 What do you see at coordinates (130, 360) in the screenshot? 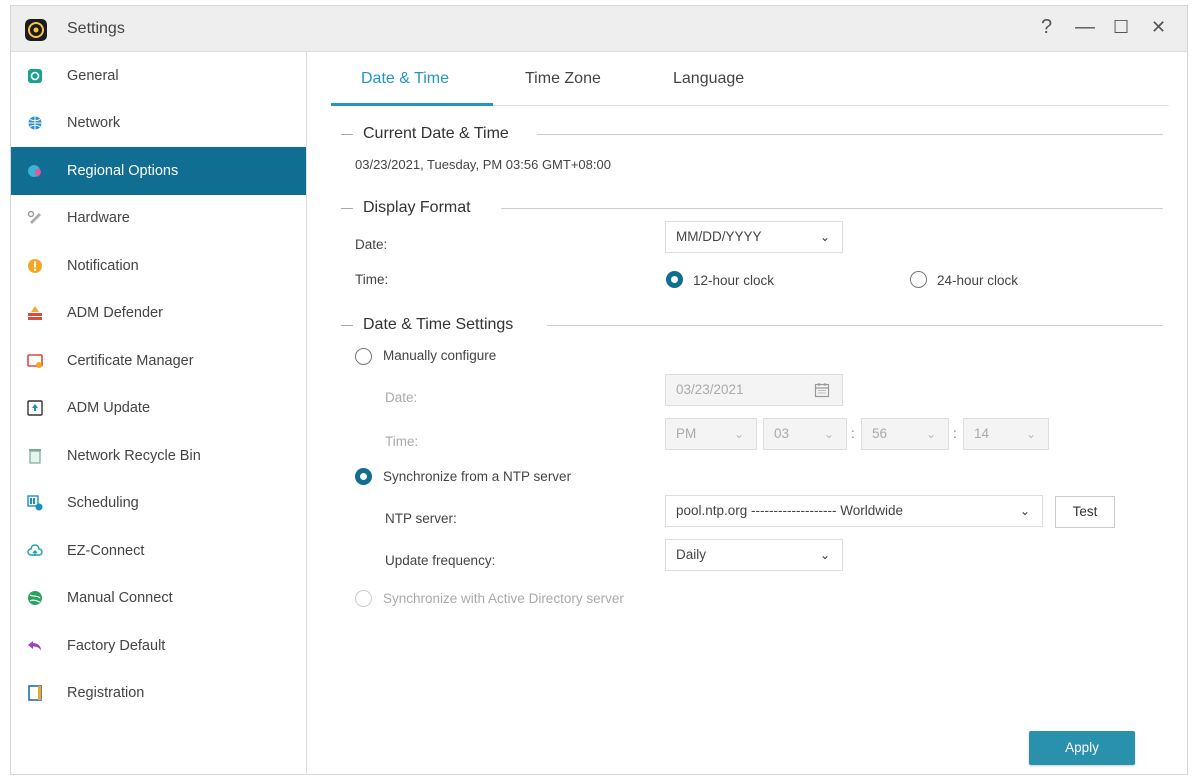
I see `sidebar-item-label: Certificate Manager` at bounding box center [130, 360].